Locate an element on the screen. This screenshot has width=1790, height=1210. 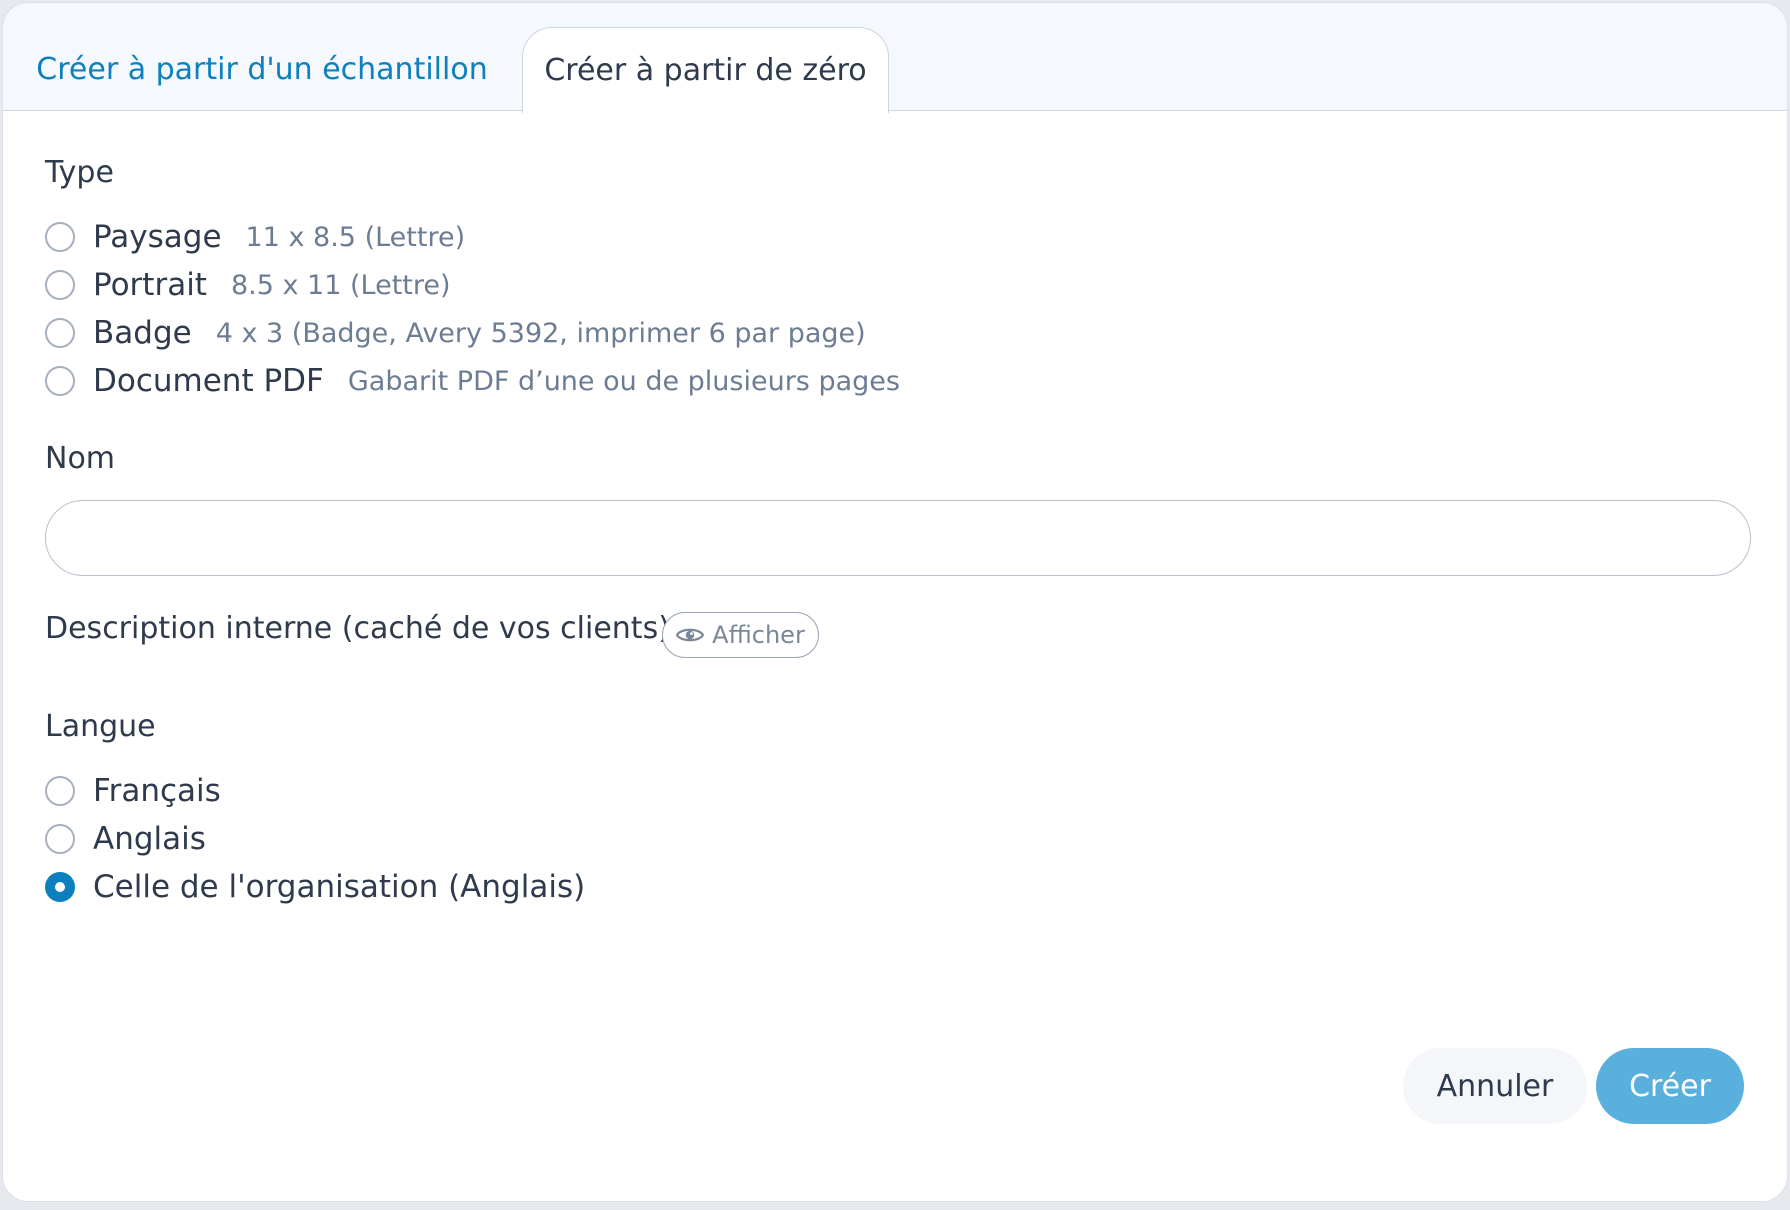
language-radio-french is located at coordinates (60, 791).